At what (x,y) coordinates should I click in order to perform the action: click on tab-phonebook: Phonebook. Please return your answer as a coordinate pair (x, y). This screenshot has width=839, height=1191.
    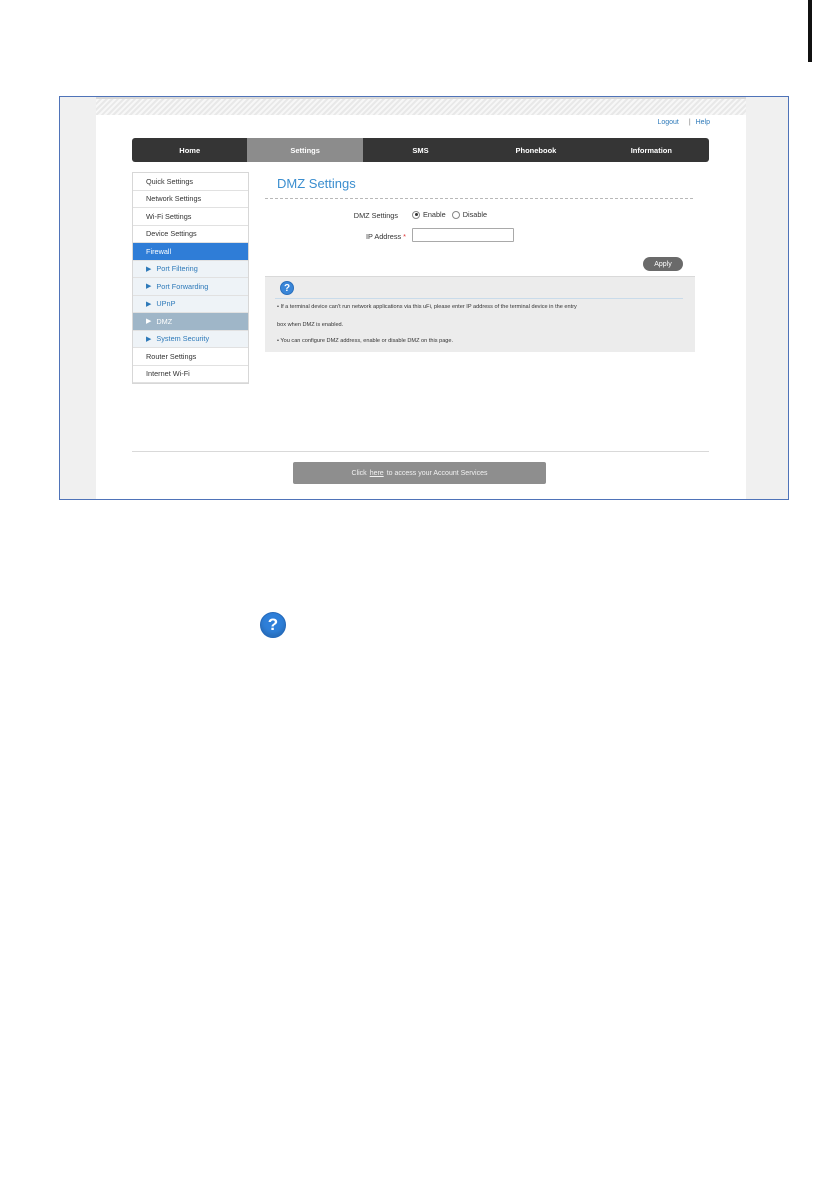
    Looking at the image, I should click on (535, 150).